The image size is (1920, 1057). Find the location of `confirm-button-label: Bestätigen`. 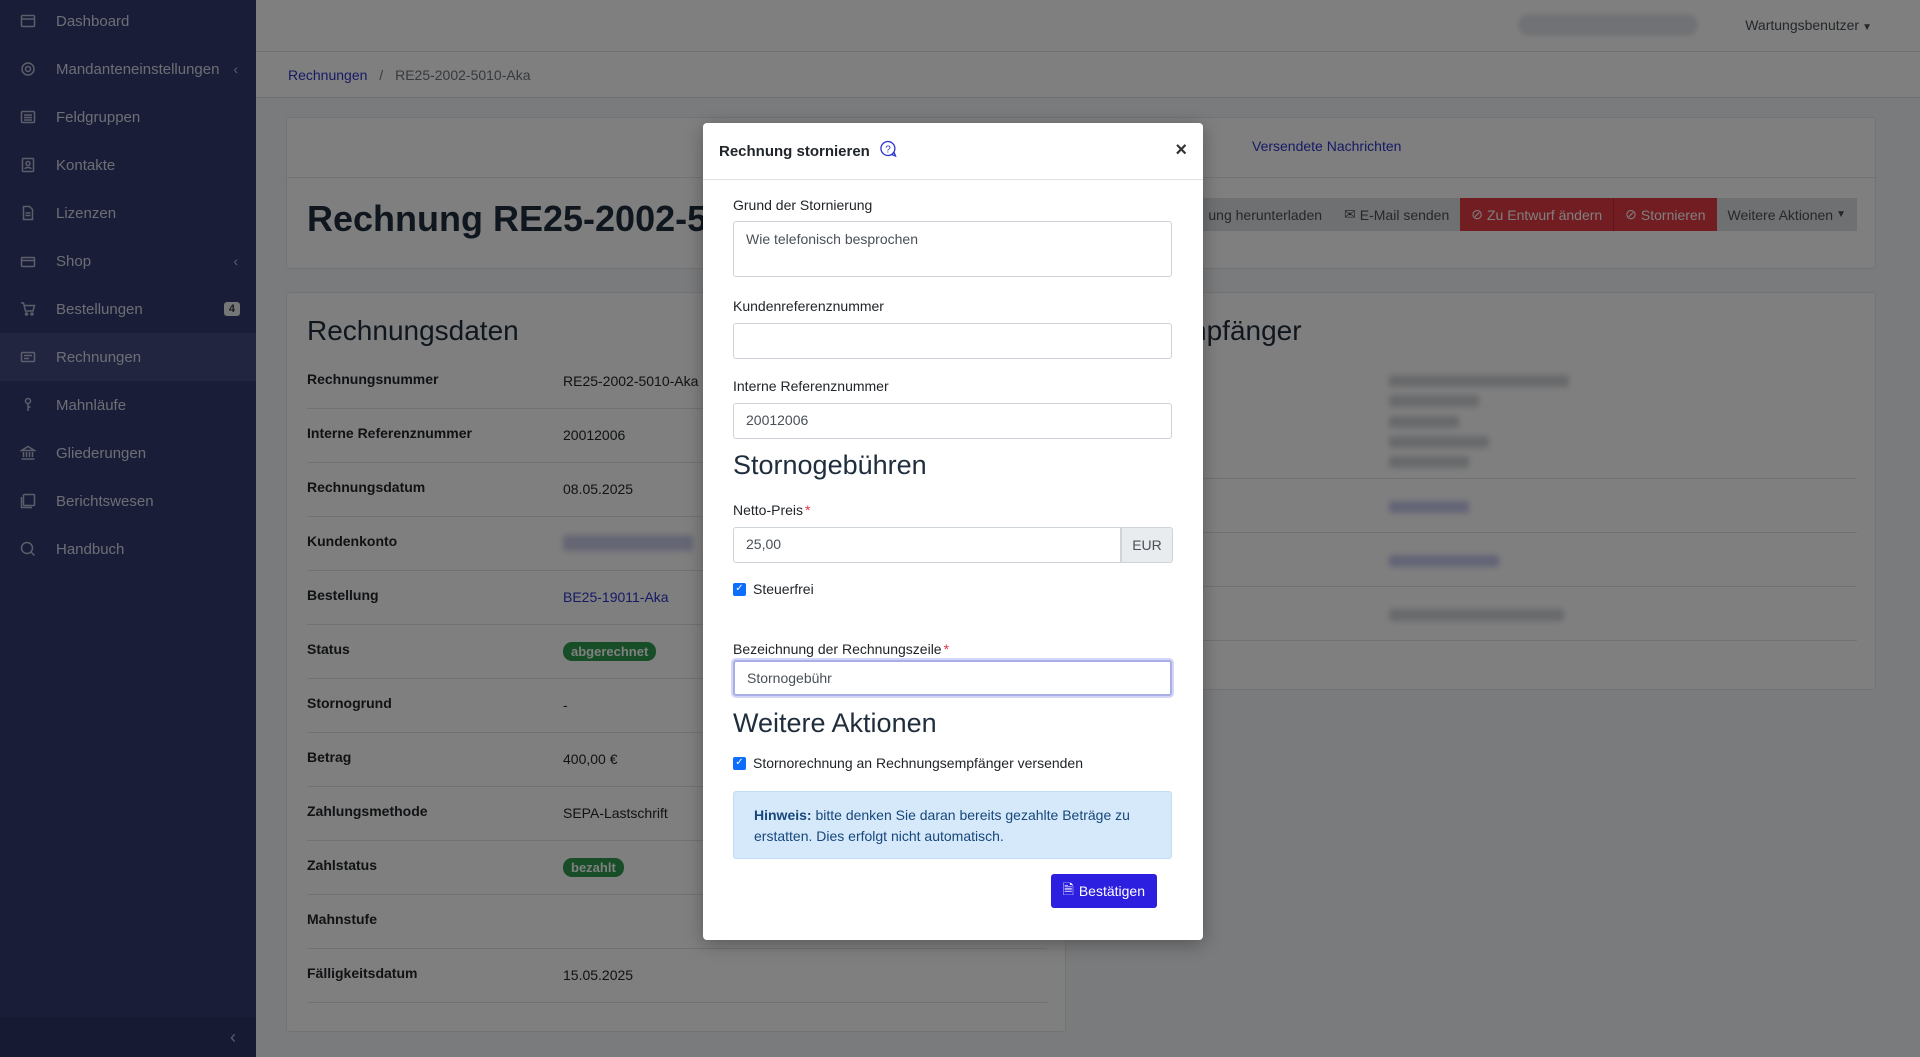

confirm-button-label: Bestätigen is located at coordinates (1111, 891).